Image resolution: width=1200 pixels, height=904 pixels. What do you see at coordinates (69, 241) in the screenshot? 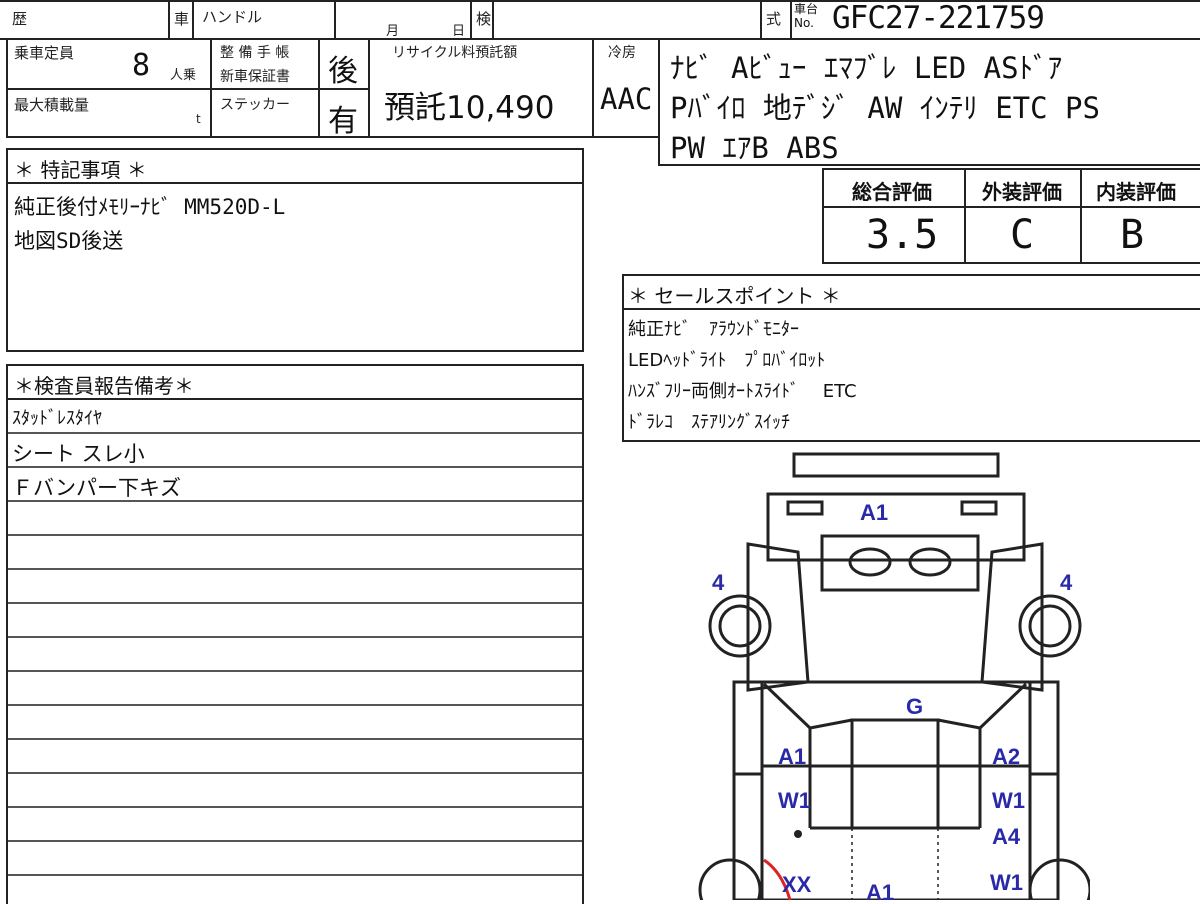
I see `special-note-line: 地図SD後送` at bounding box center [69, 241].